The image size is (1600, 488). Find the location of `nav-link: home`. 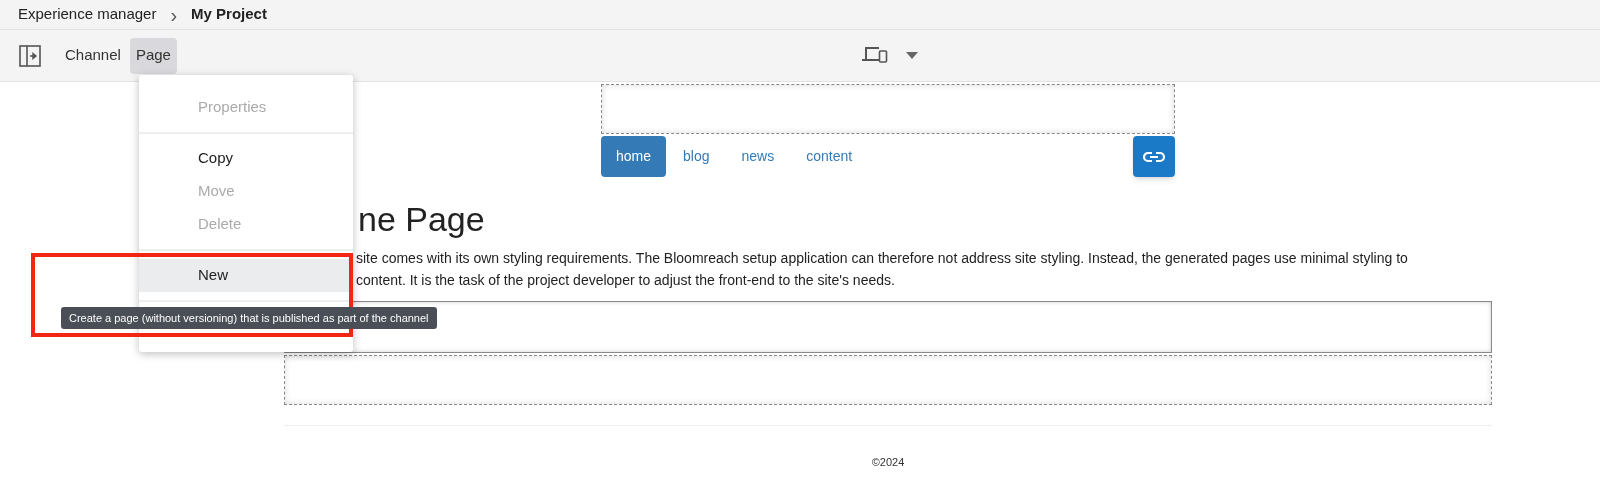

nav-link: home is located at coordinates (634, 156).